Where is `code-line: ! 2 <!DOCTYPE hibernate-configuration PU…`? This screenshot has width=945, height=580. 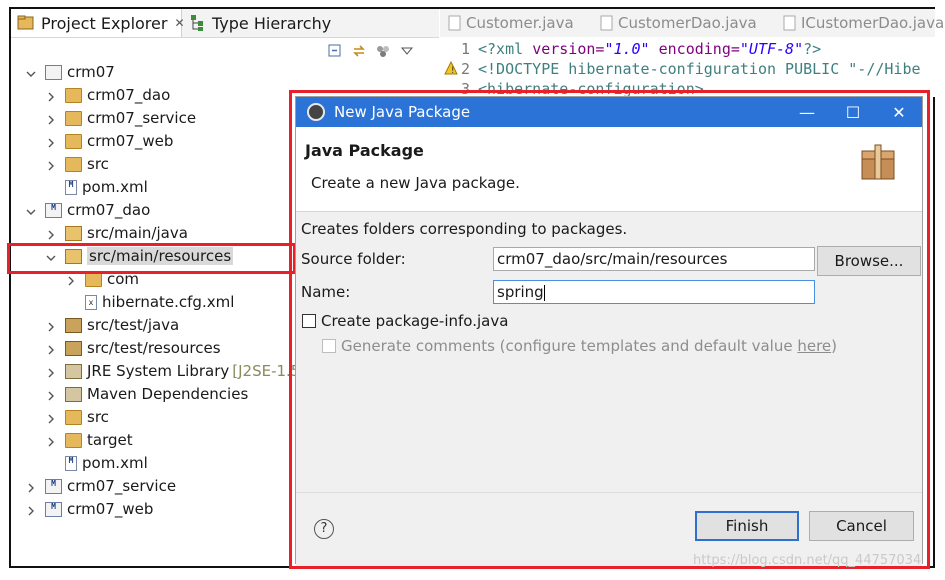
code-line: ! 2 <!DOCTYPE hibernate-configuration PU… is located at coordinates (680, 69).